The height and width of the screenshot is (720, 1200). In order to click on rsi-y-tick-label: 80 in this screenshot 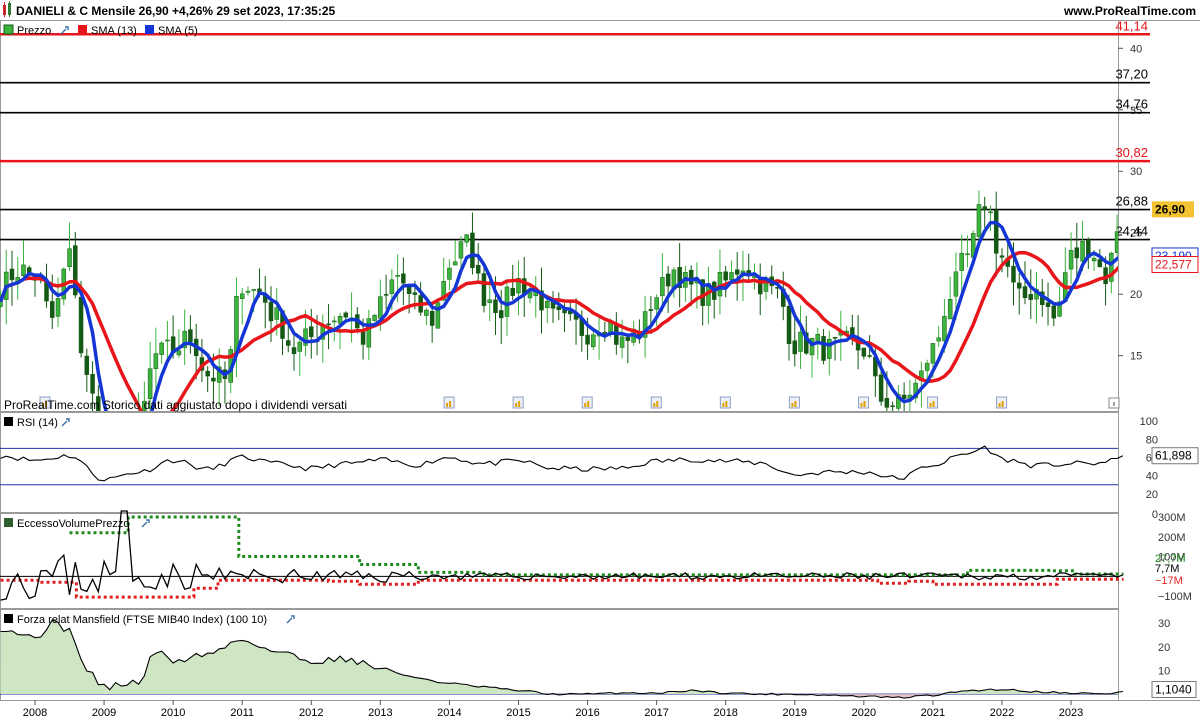, I will do `click(1152, 440)`.